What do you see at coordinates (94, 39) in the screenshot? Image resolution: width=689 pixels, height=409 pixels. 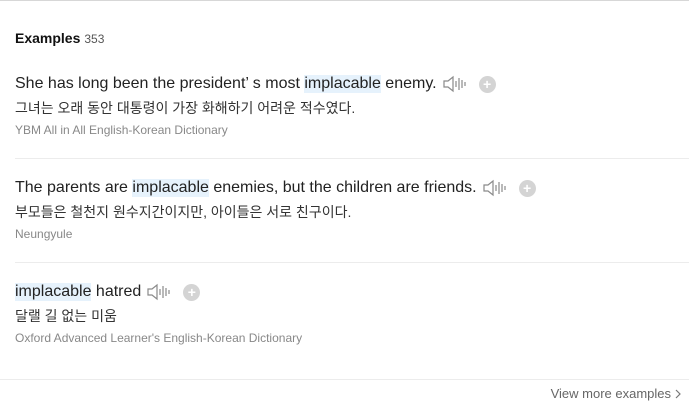 I see `examples-count: 353` at bounding box center [94, 39].